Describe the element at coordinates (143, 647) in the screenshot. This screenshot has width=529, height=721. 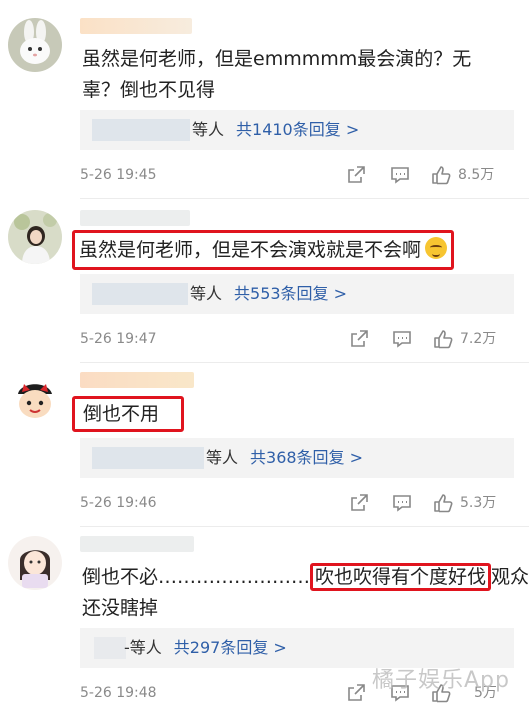
I see `replies-suffix: -等人` at that location.